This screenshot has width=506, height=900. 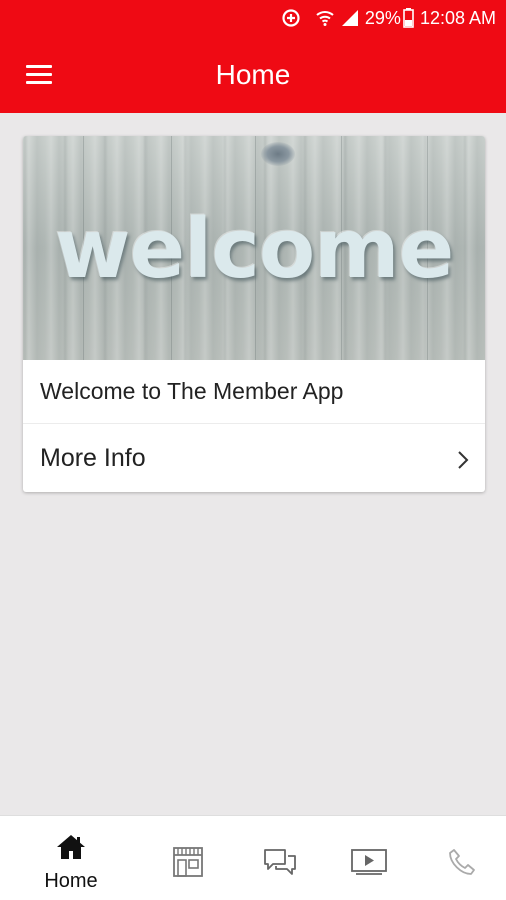 I want to click on more-info-label: More Info, so click(x=93, y=457).